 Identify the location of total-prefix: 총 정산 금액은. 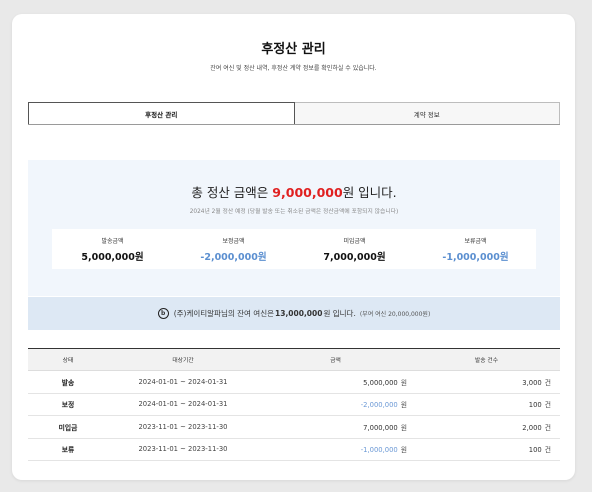
(230, 192).